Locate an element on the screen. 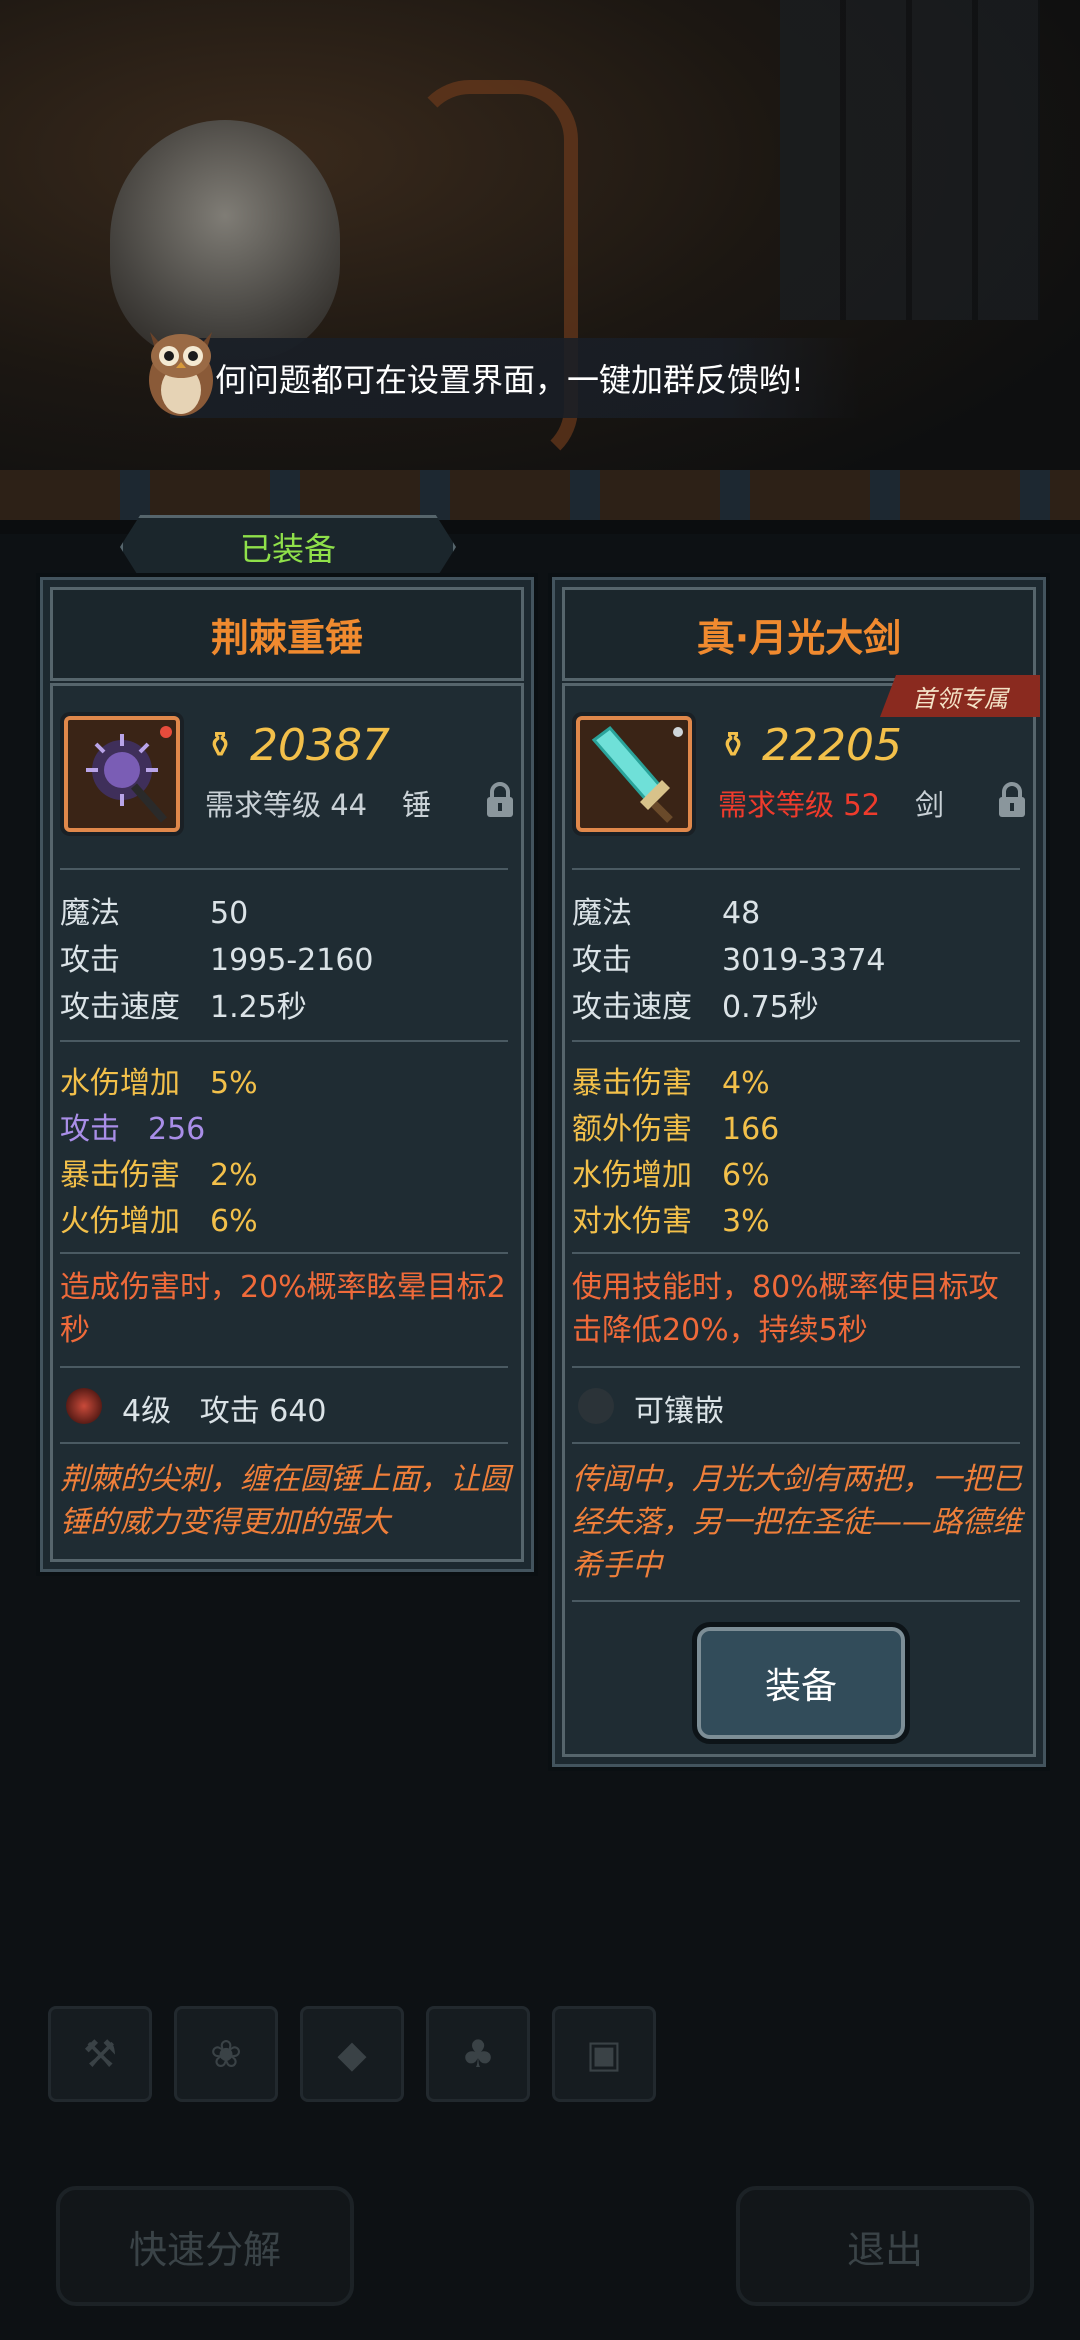 The height and width of the screenshot is (2340, 1080). right-stat-row: 攻击 3019-3374 is located at coordinates (729, 957).